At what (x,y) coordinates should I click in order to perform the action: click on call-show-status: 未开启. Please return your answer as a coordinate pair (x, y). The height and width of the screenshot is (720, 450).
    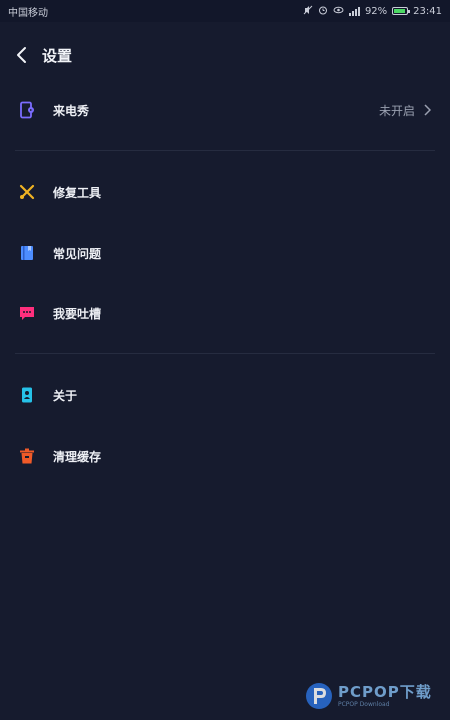
    Looking at the image, I should click on (396, 110).